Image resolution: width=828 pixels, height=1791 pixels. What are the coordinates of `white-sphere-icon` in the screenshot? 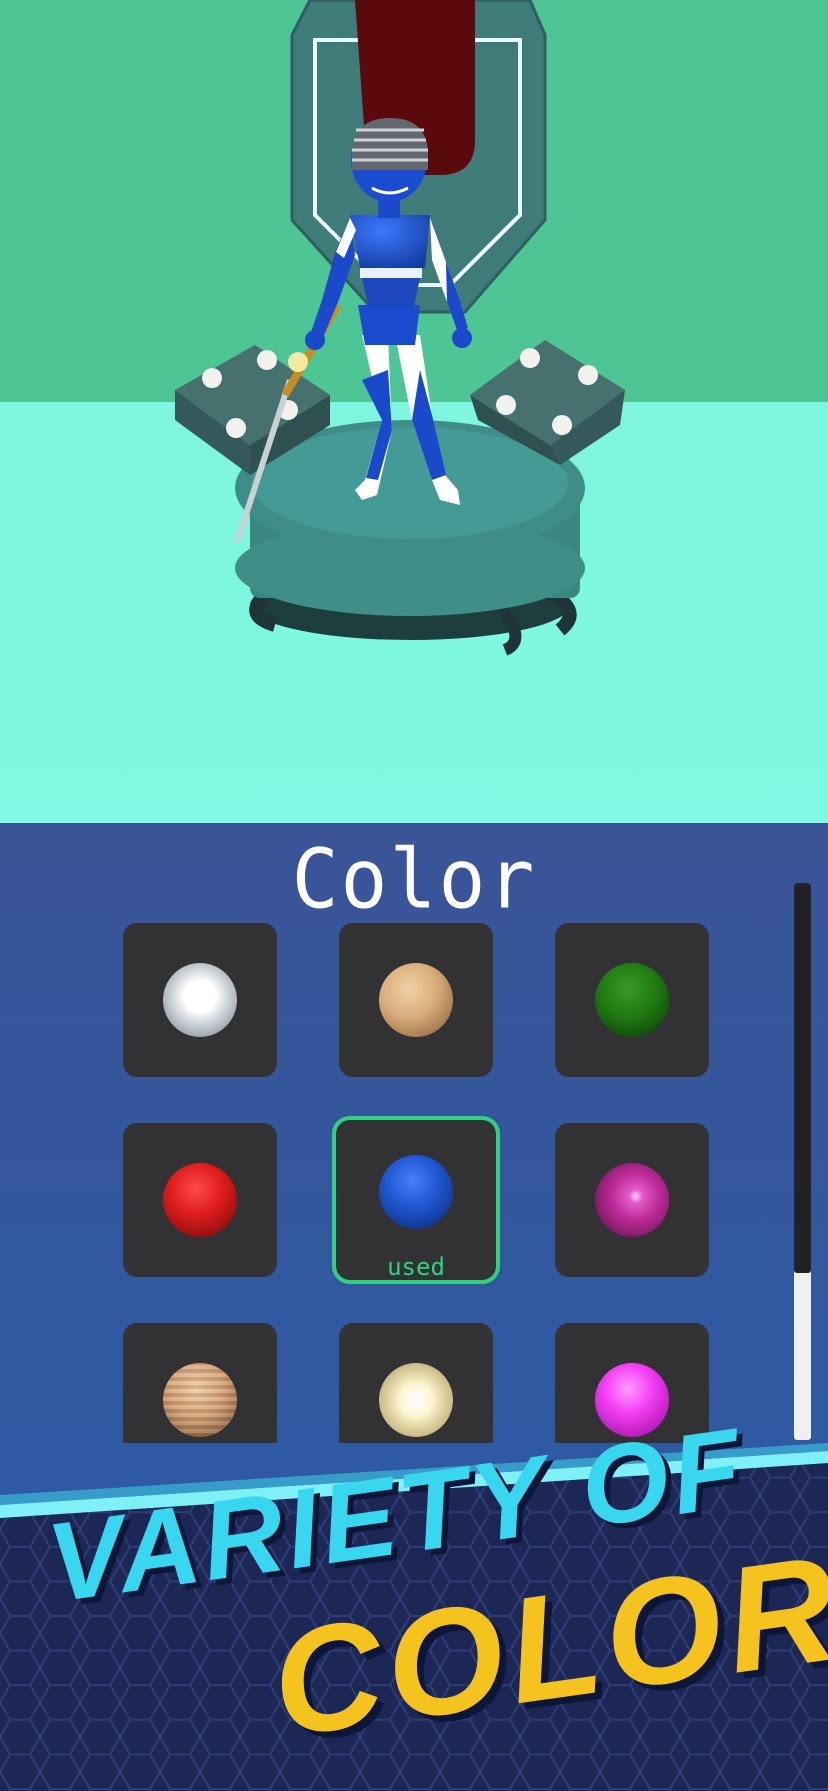 It's located at (200, 1000).